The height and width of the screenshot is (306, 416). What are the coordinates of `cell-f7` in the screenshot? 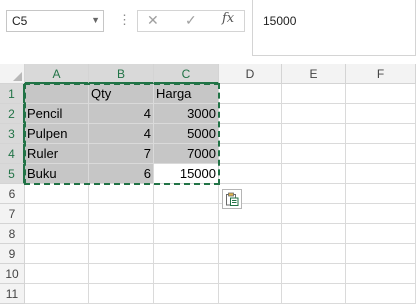 It's located at (381, 214).